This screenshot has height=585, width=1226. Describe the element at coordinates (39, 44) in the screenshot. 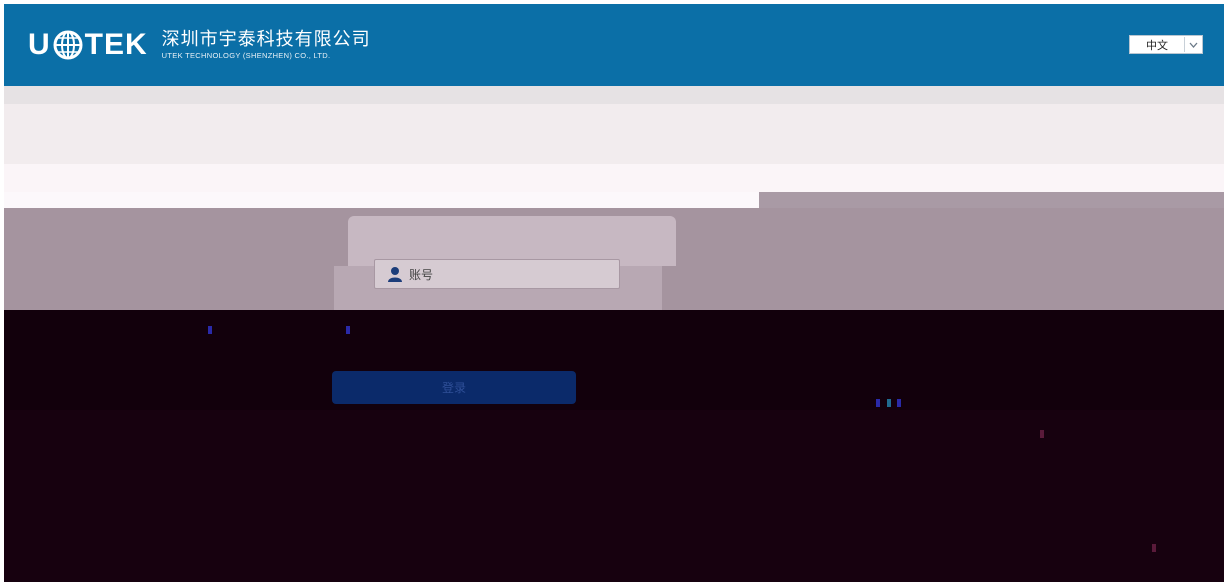

I see `logo-letter-u: U` at that location.